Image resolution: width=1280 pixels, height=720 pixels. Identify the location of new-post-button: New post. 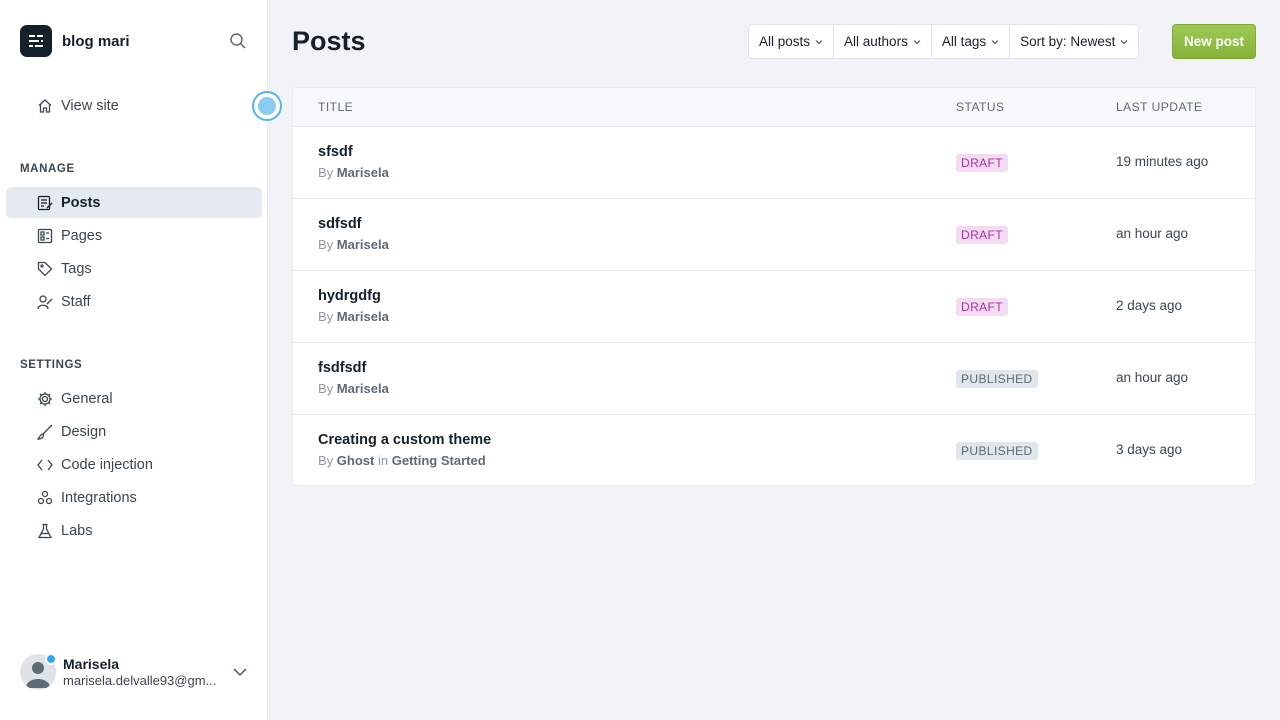
(1214, 41).